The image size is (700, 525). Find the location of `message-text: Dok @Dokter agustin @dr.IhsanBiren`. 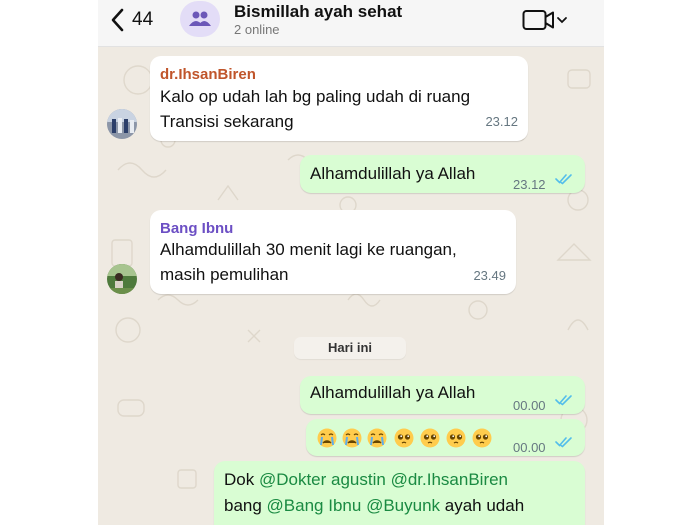

message-text: Dok @Dokter agustin @dr.IhsanBiren is located at coordinates (366, 480).